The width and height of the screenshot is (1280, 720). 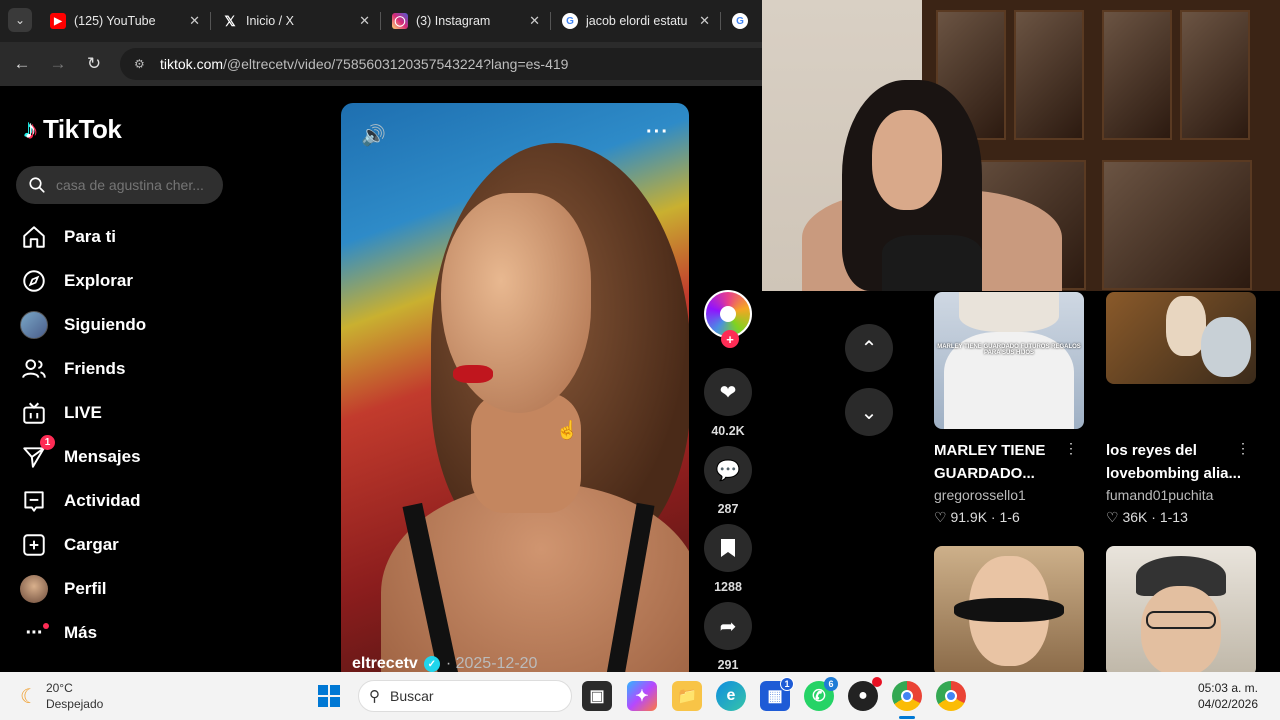 I want to click on obs-icon: ●, so click(x=865, y=694).